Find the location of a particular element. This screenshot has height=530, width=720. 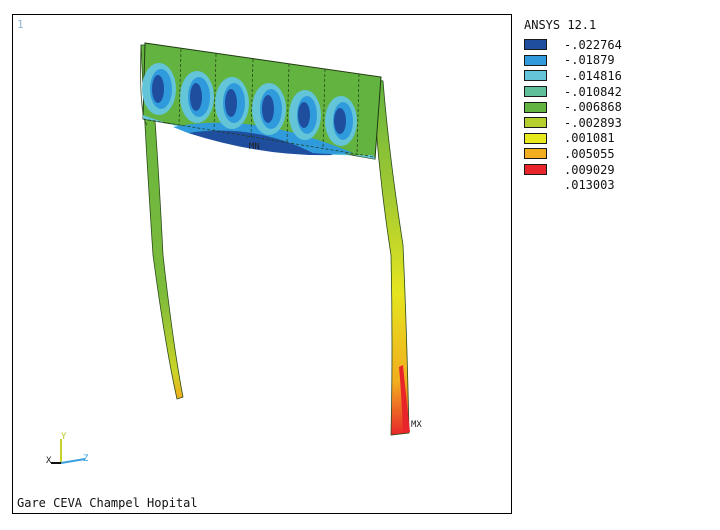

triad-y-label: Y is located at coordinates (64, 437).